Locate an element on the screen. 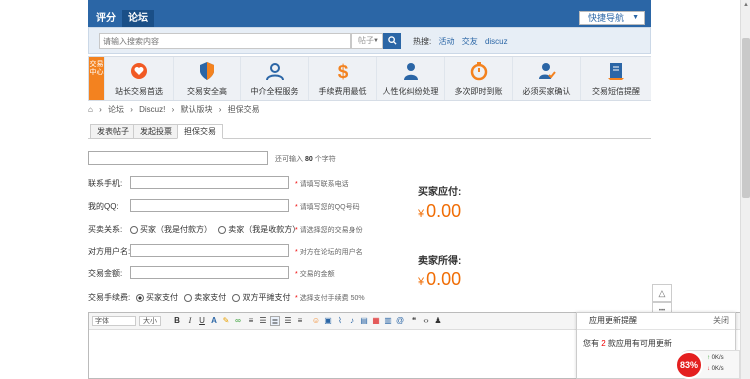  other-user-label: 对方用户名: is located at coordinates (109, 251).